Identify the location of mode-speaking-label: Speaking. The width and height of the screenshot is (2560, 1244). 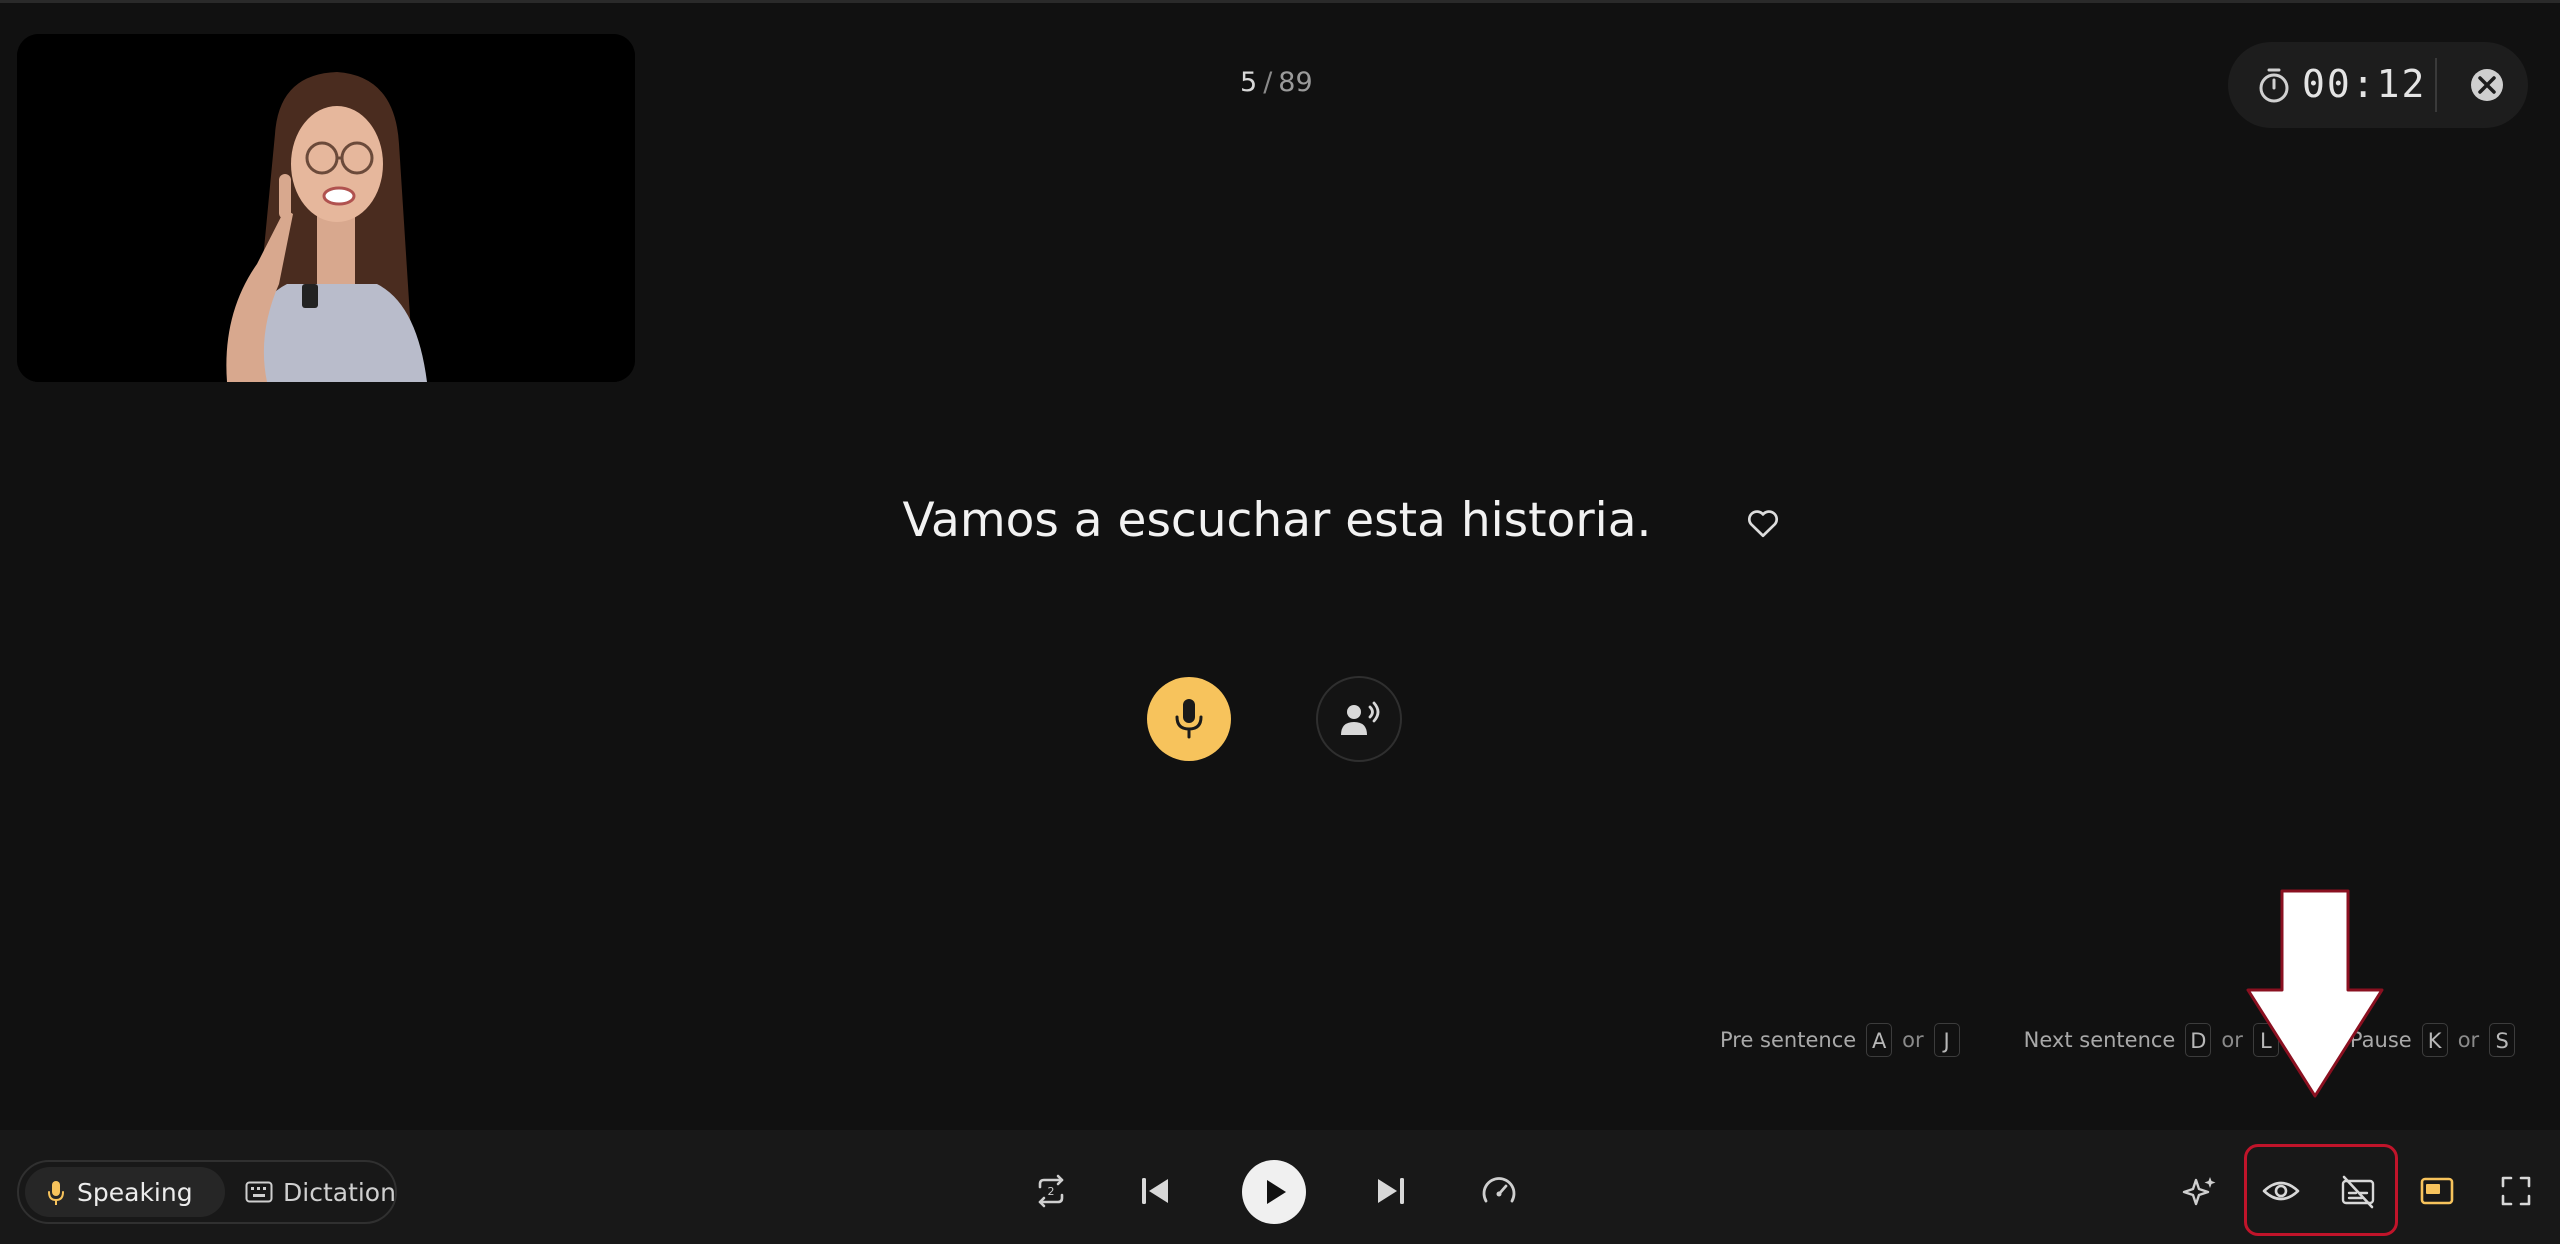
(135, 1192).